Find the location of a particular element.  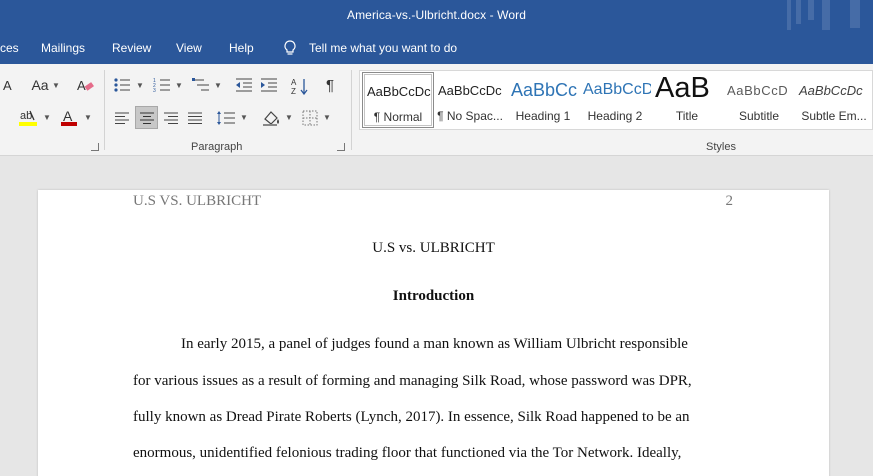

style-name: Heading 1 is located at coordinates (543, 116).